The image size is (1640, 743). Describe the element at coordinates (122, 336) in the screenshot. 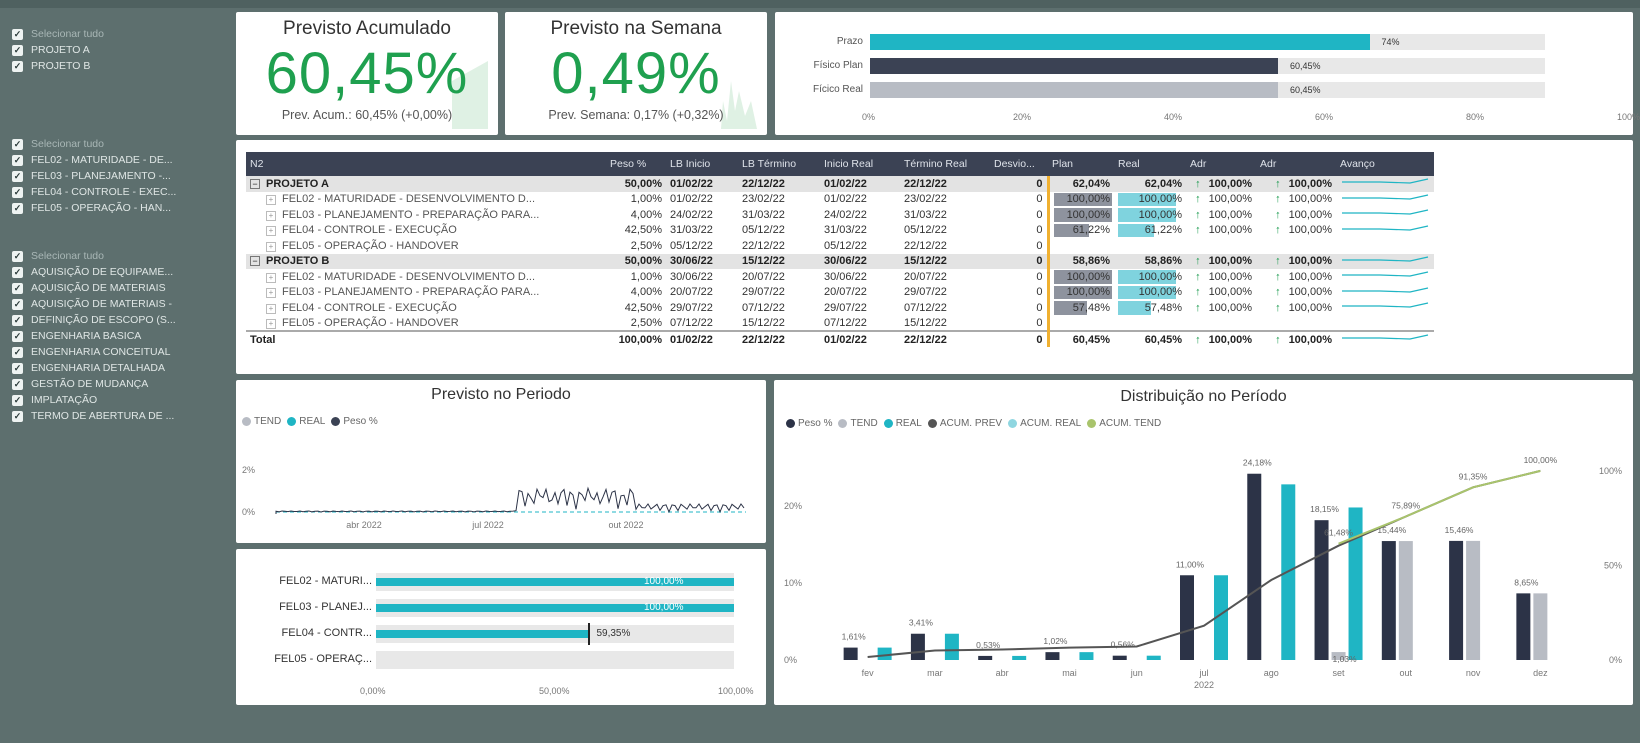

I see `slicer-option: ✓ ENGENHARIA BASICA` at that location.